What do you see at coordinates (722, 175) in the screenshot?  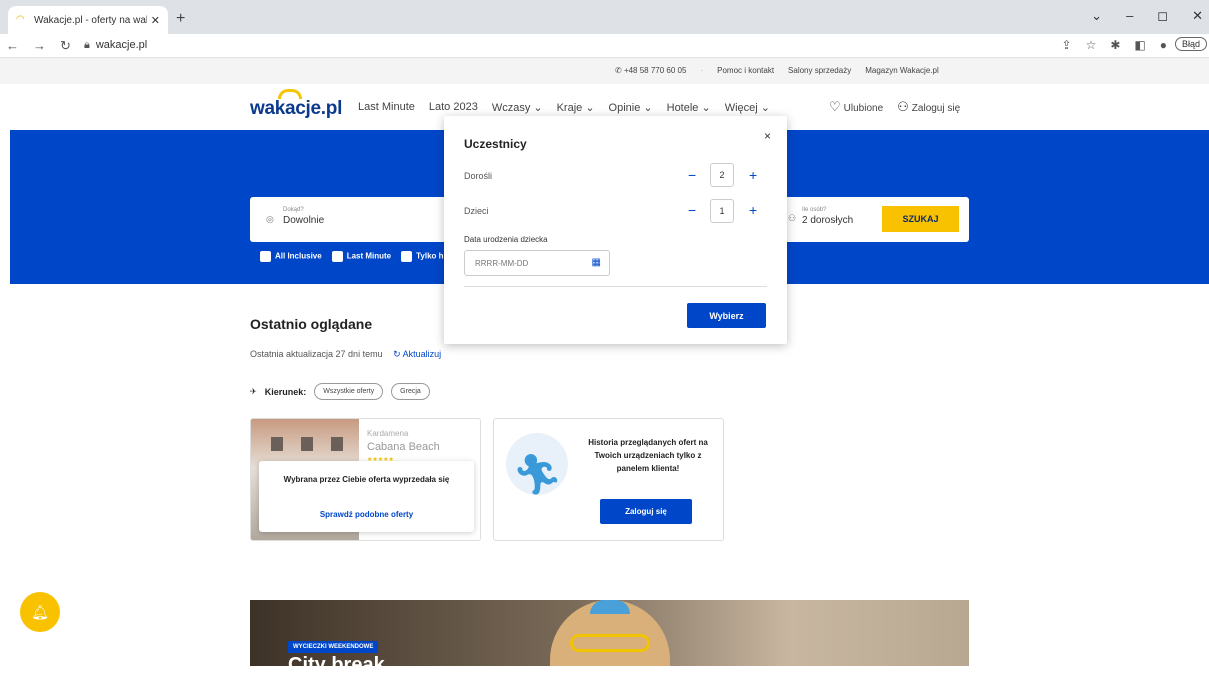 I see `adults-count: 2` at bounding box center [722, 175].